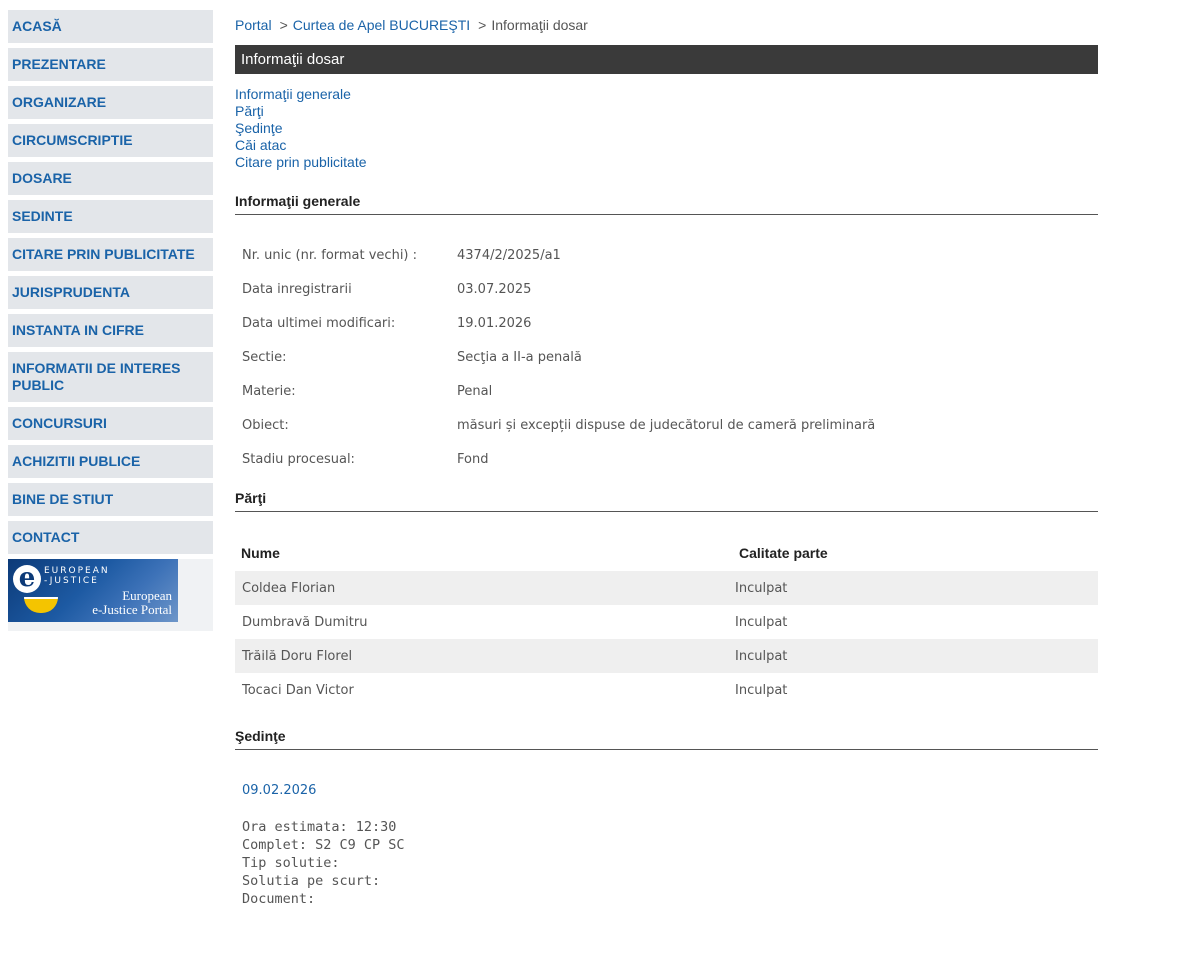 Image resolution: width=1200 pixels, height=961 pixels. I want to click on sedinta-ora: Ora estimata: 12:30, so click(319, 827).